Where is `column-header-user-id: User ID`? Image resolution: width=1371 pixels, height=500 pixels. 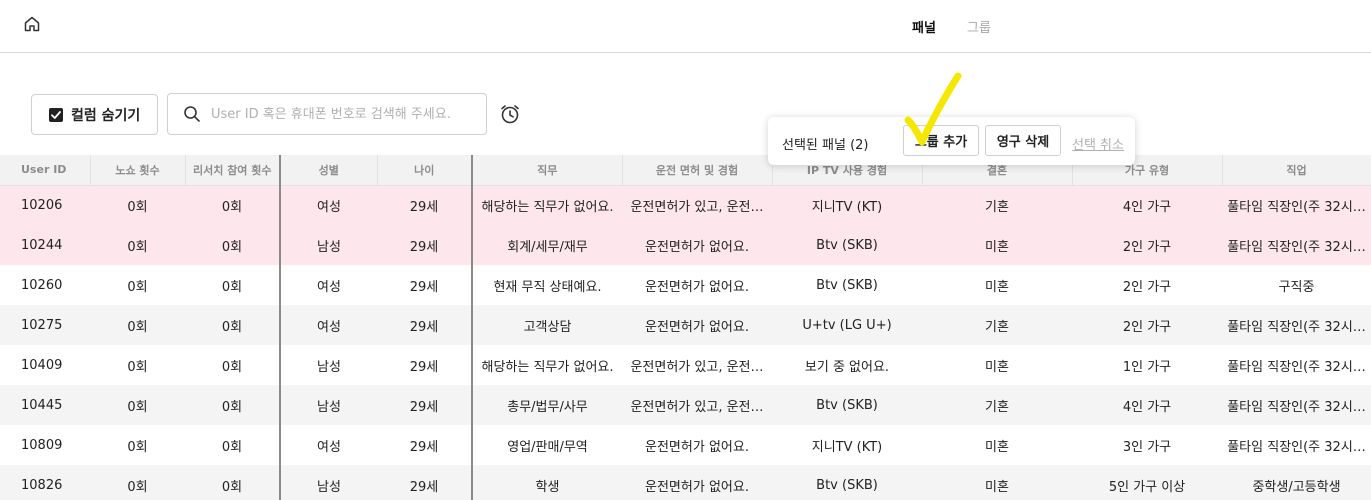
column-header-user-id: User ID is located at coordinates (45, 170).